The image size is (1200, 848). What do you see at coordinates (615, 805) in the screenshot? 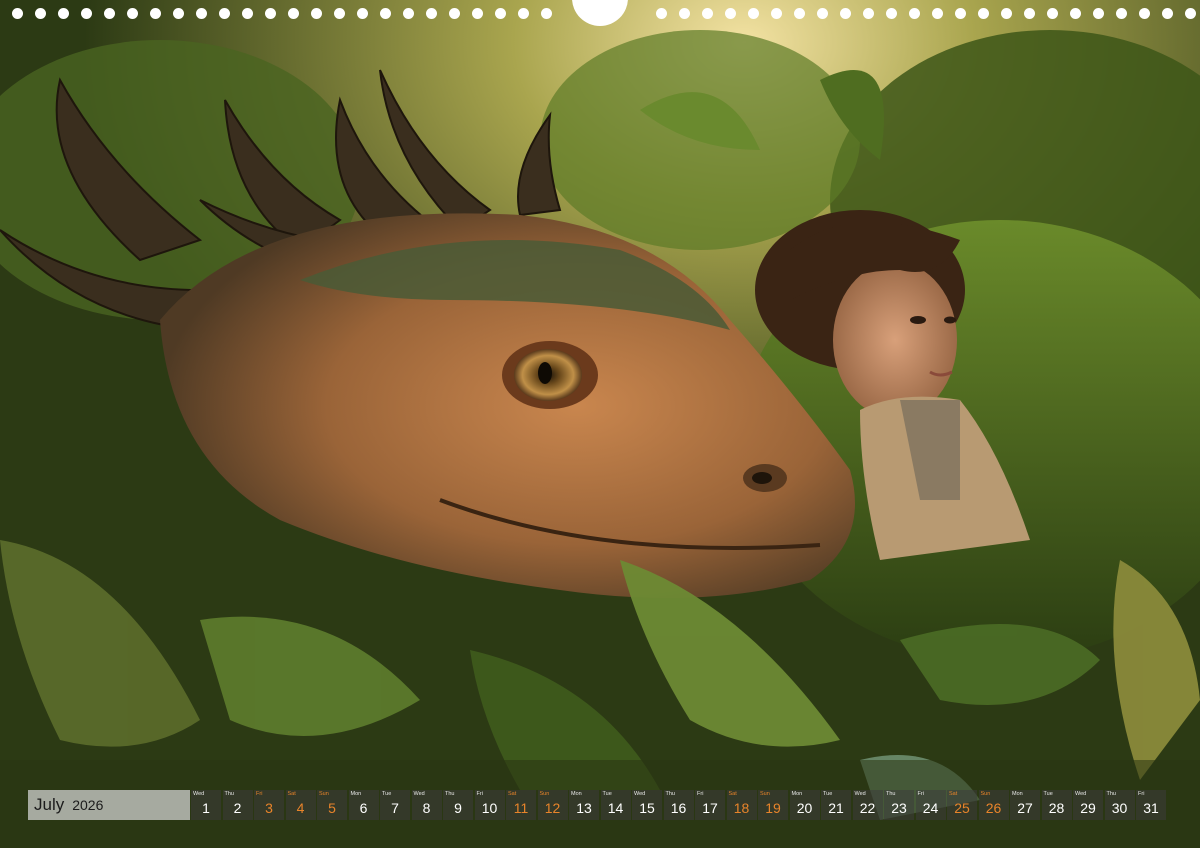
I see `day-cell: Tue 14` at bounding box center [615, 805].